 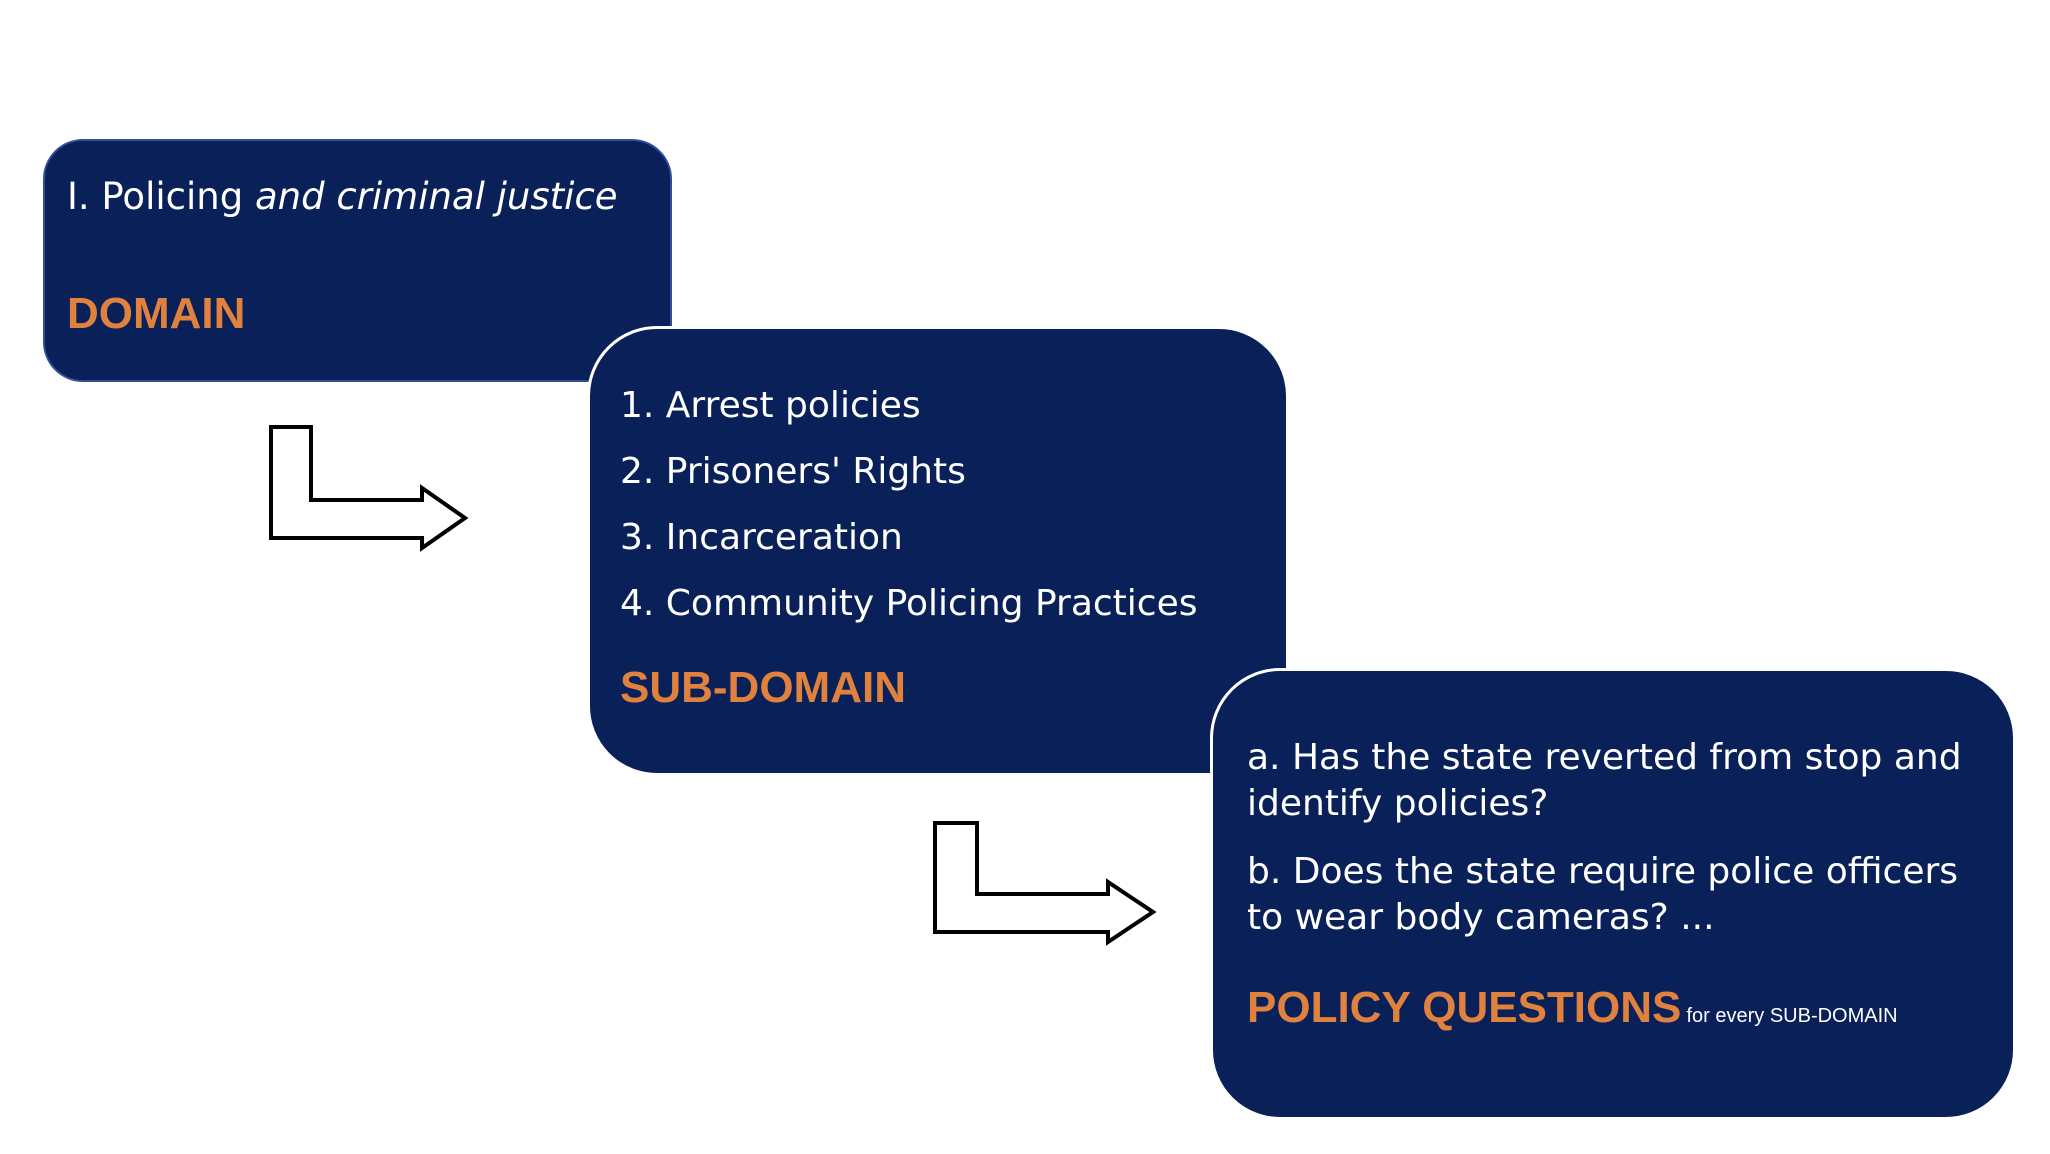 I want to click on domain-box: I. Policing and criminal justice DOMAIN, so click(x=357, y=260).